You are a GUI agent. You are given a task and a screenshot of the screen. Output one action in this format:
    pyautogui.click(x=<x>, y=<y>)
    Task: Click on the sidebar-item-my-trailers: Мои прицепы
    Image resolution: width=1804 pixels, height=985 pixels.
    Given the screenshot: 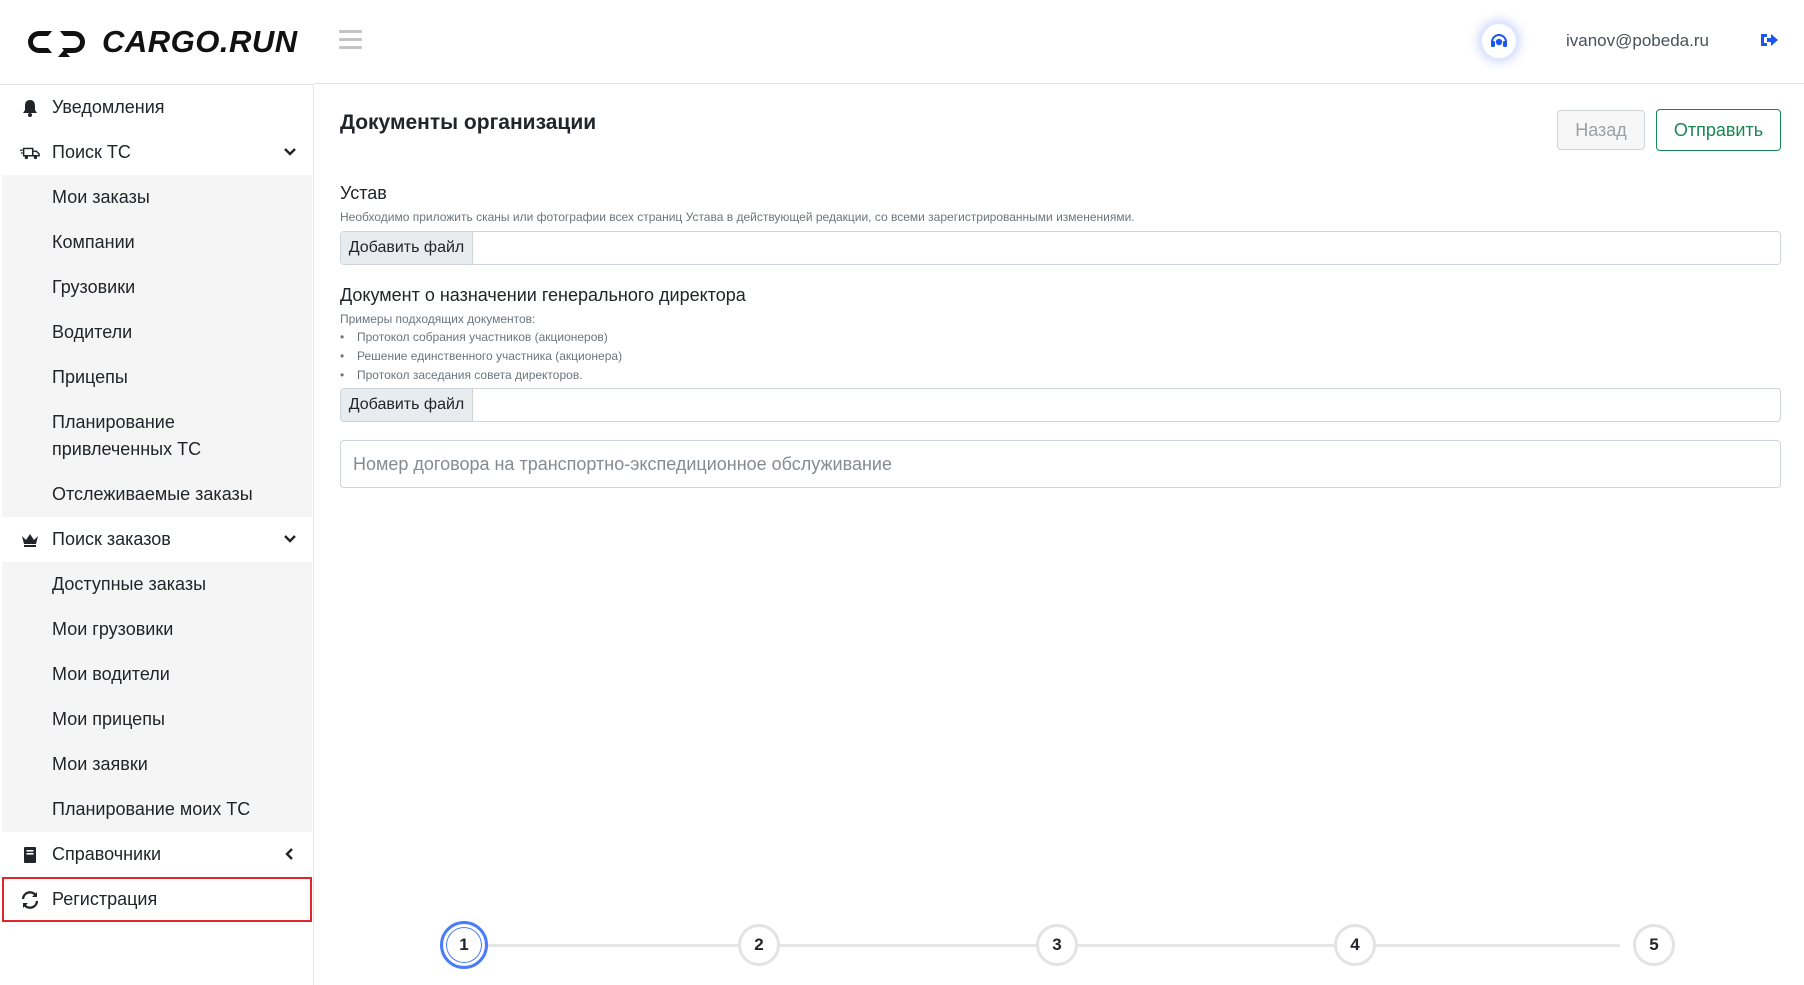 What is the action you would take?
    pyautogui.click(x=157, y=719)
    